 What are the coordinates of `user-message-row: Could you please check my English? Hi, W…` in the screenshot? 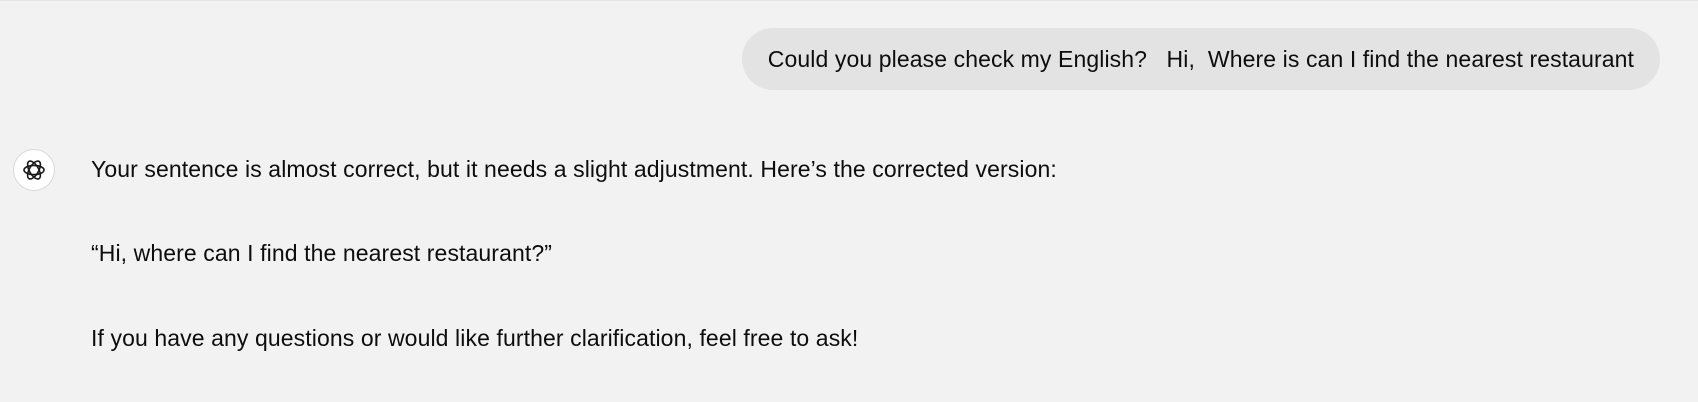 It's located at (1200, 59).